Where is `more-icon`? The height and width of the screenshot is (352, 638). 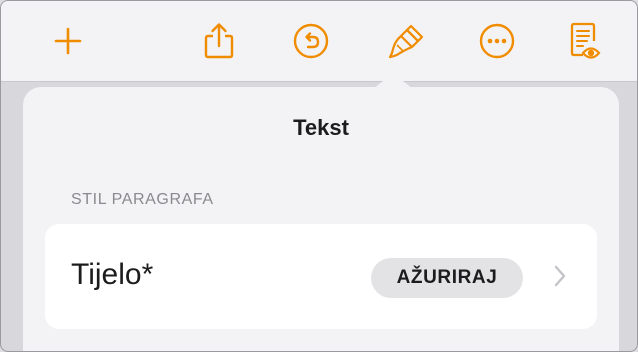
more-icon is located at coordinates (497, 41).